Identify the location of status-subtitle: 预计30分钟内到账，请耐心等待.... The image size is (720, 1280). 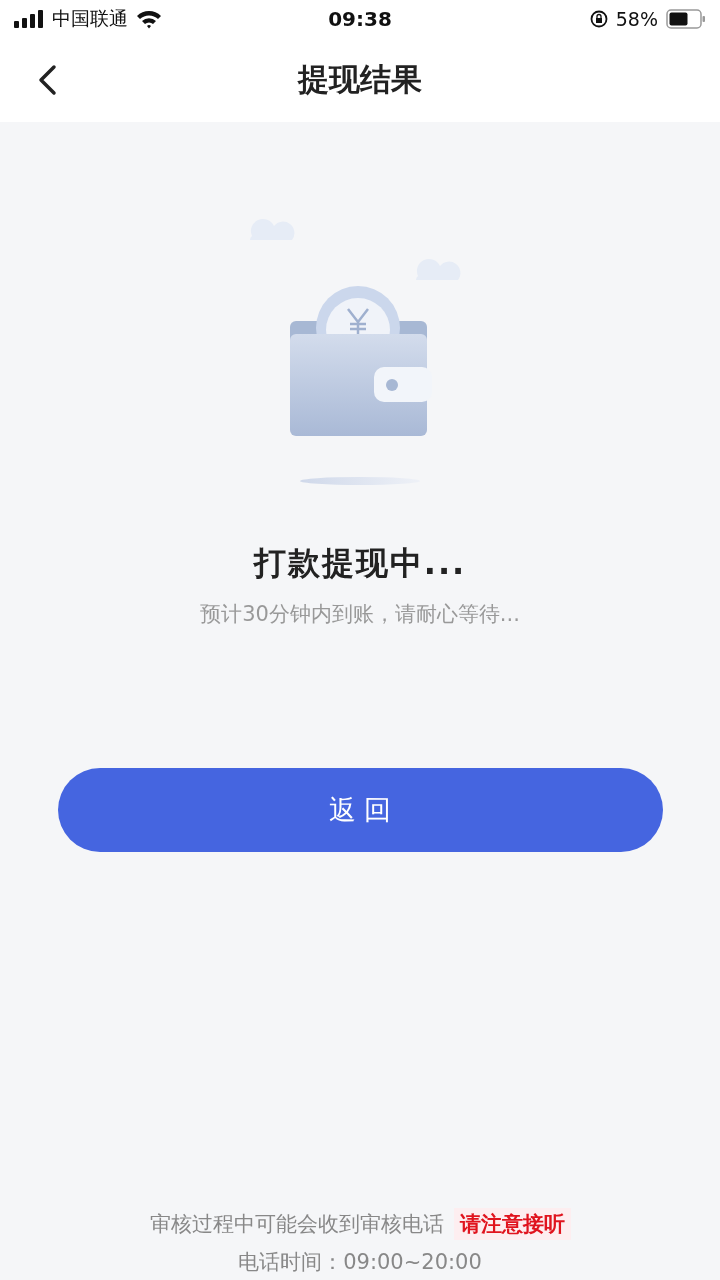
(360, 614).